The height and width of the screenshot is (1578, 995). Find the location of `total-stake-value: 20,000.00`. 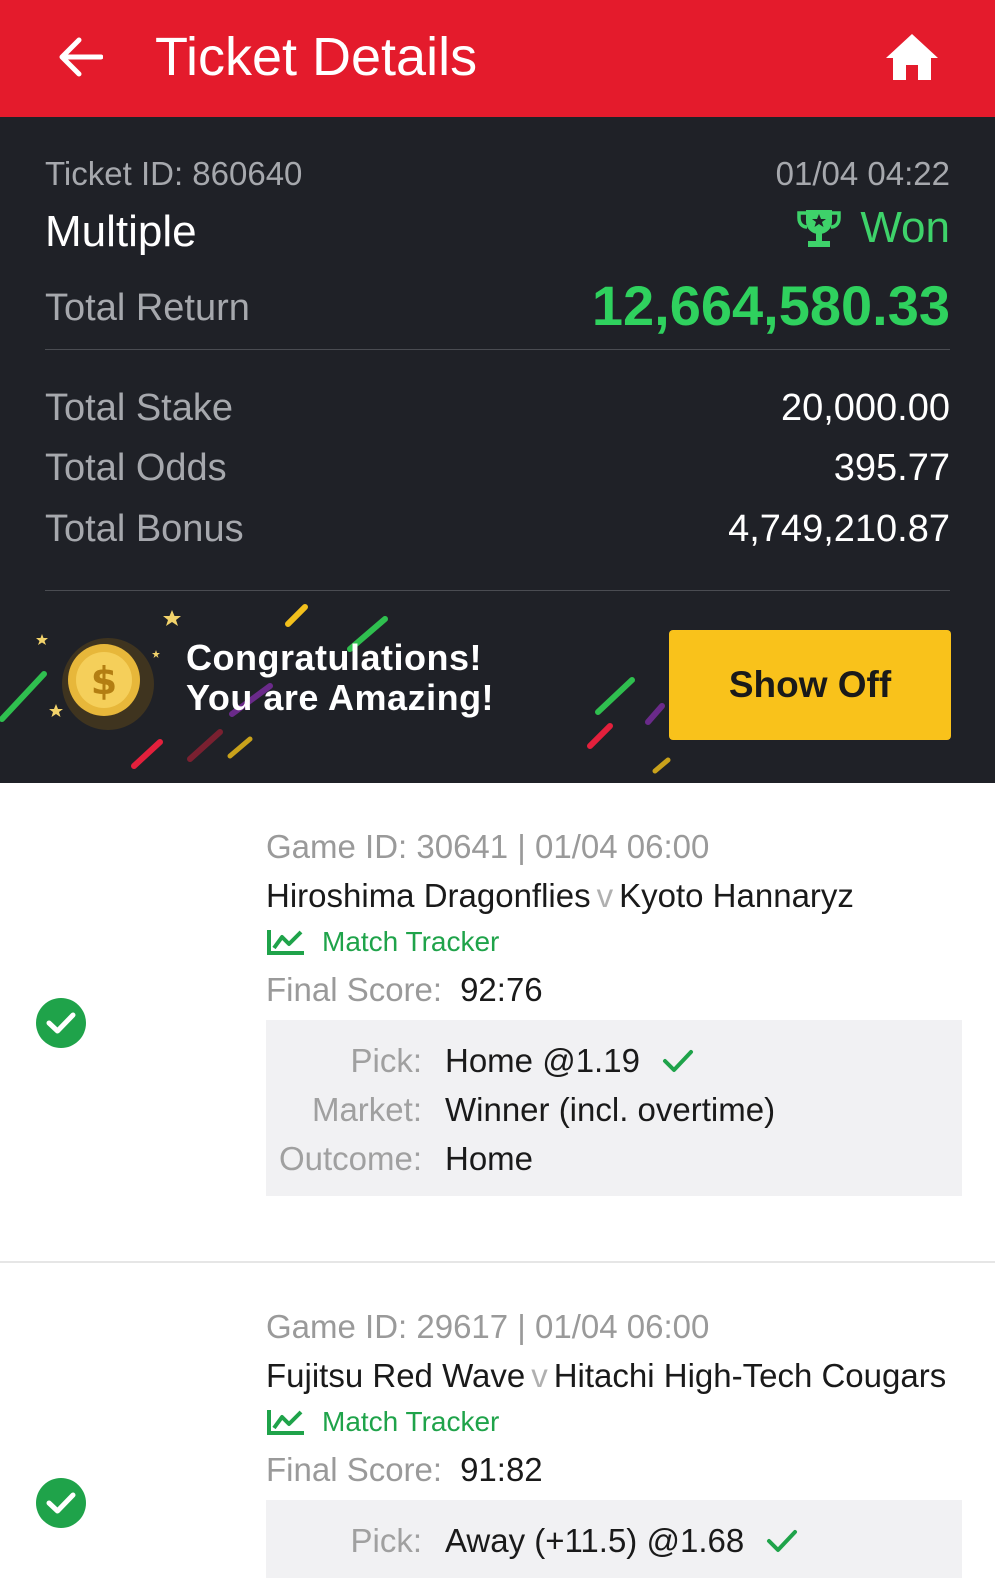

total-stake-value: 20,000.00 is located at coordinates (865, 408).